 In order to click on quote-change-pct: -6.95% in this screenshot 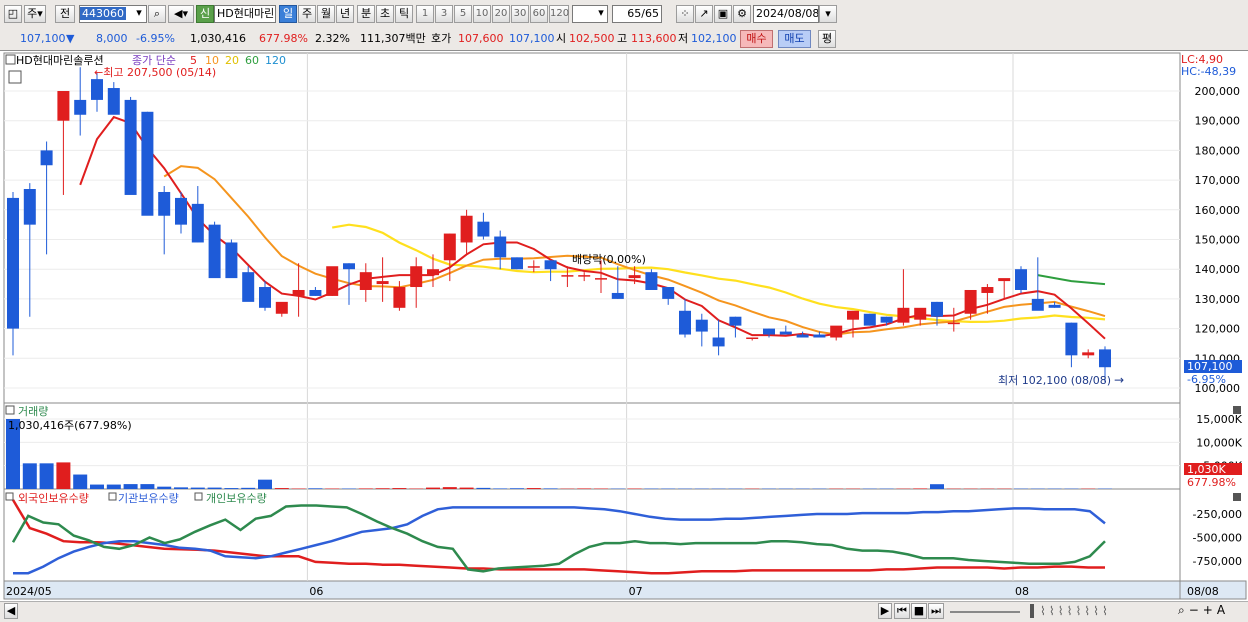, I will do `click(155, 39)`.